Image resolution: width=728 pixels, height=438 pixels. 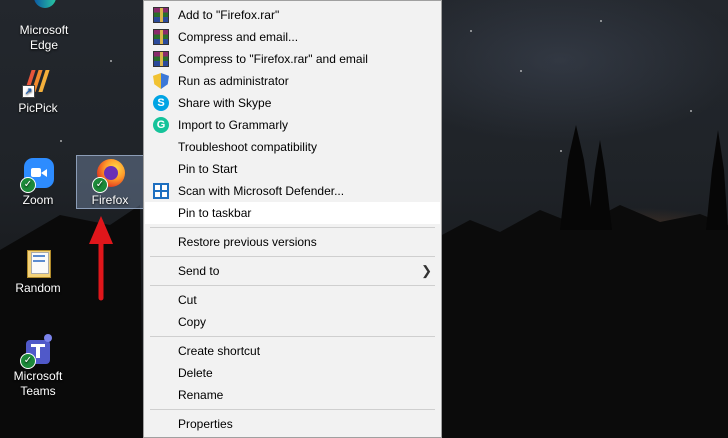 I want to click on uac-shield-icon, so click(x=161, y=81).